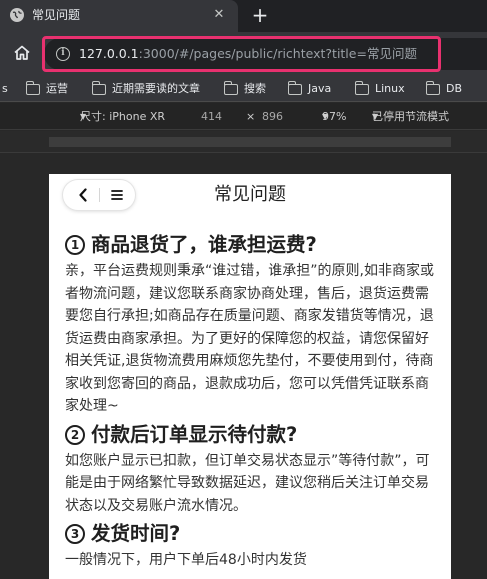  Describe the element at coordinates (136, 533) in the screenshot. I see `question-text: 发货时间?` at that location.